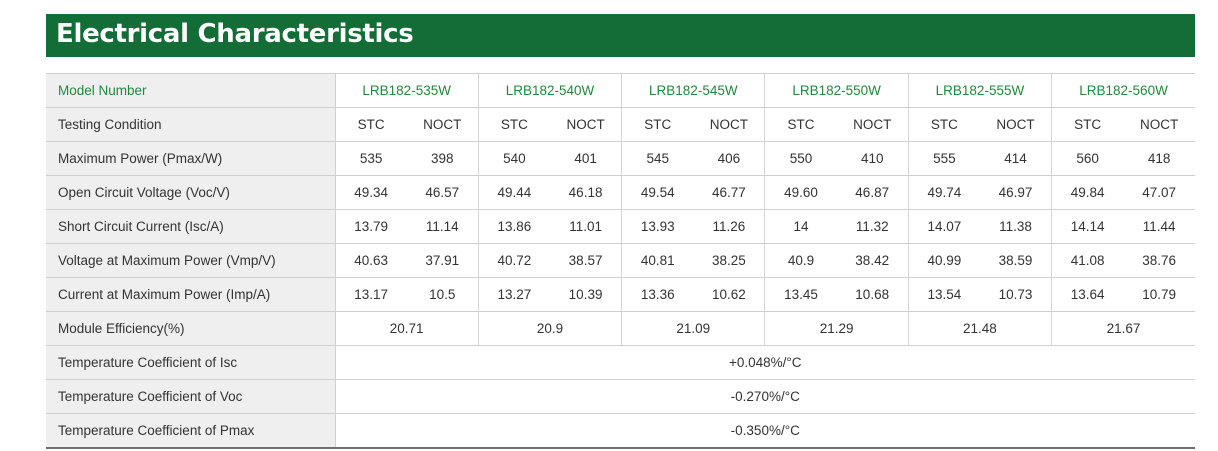 The width and height of the screenshot is (1218, 451). I want to click on value-cell: 46.77, so click(729, 192).